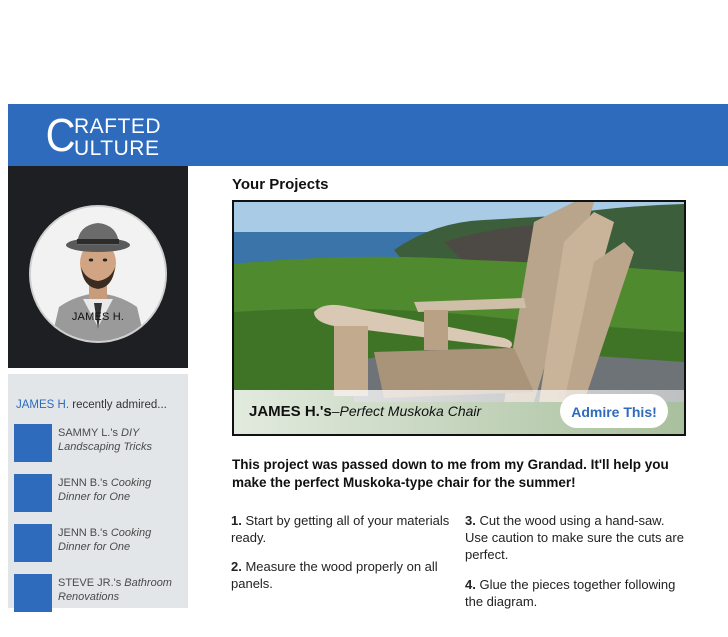  Describe the element at coordinates (614, 411) in the screenshot. I see `admire-this-button: Admire This!` at that location.